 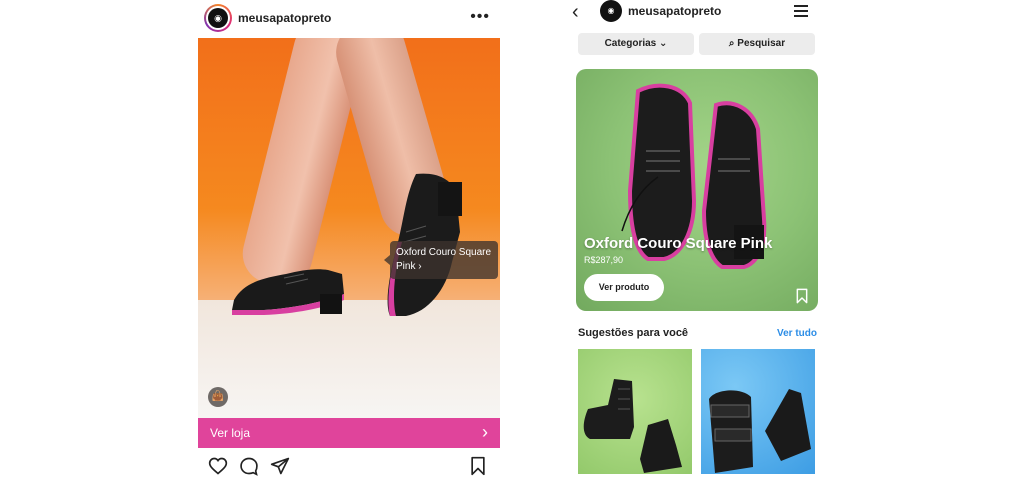 What do you see at coordinates (575, 12) in the screenshot?
I see `back-arrow-icon: ‹` at bounding box center [575, 12].